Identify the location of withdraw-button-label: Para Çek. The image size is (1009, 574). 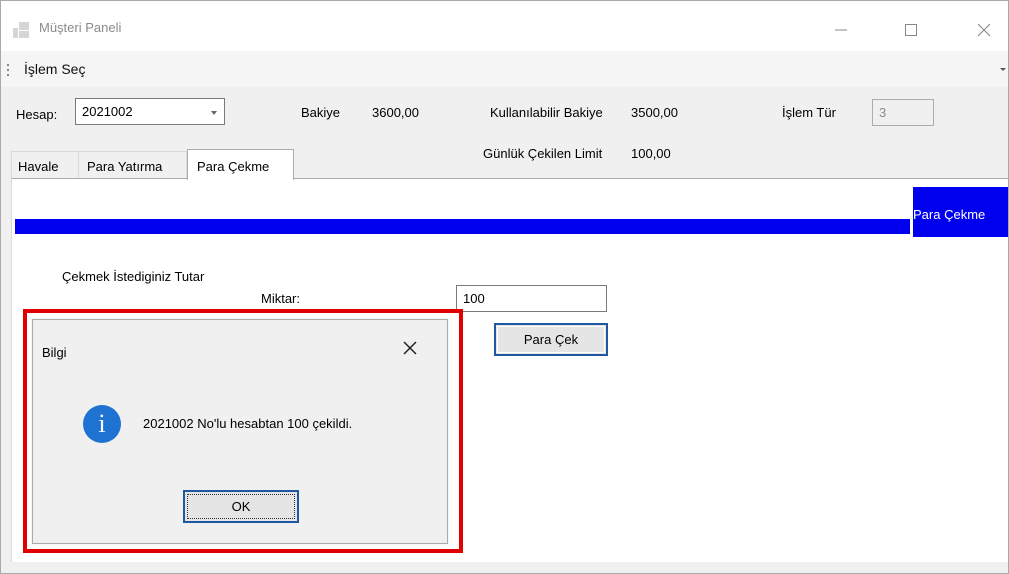
(551, 339).